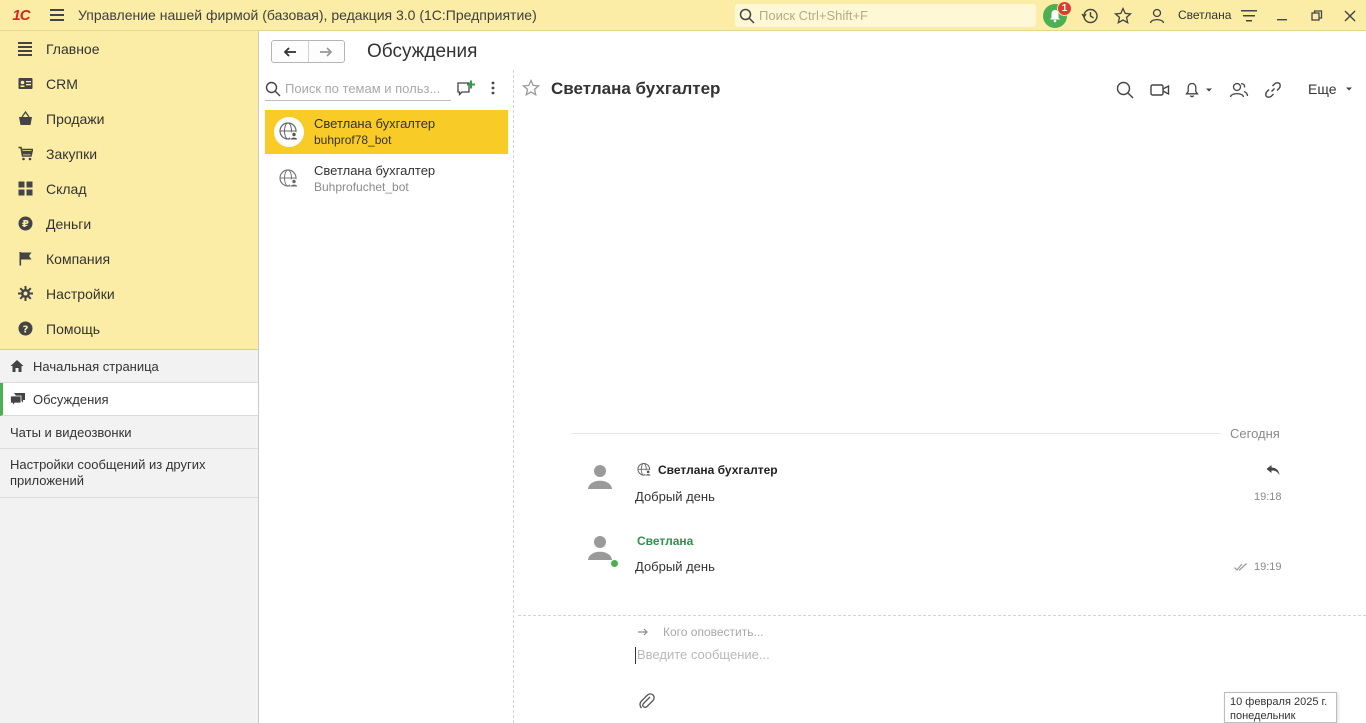 This screenshot has height=723, width=1366. What do you see at coordinates (353, 140) in the screenshot?
I see `chat-item-bot: buhprof78_bot` at bounding box center [353, 140].